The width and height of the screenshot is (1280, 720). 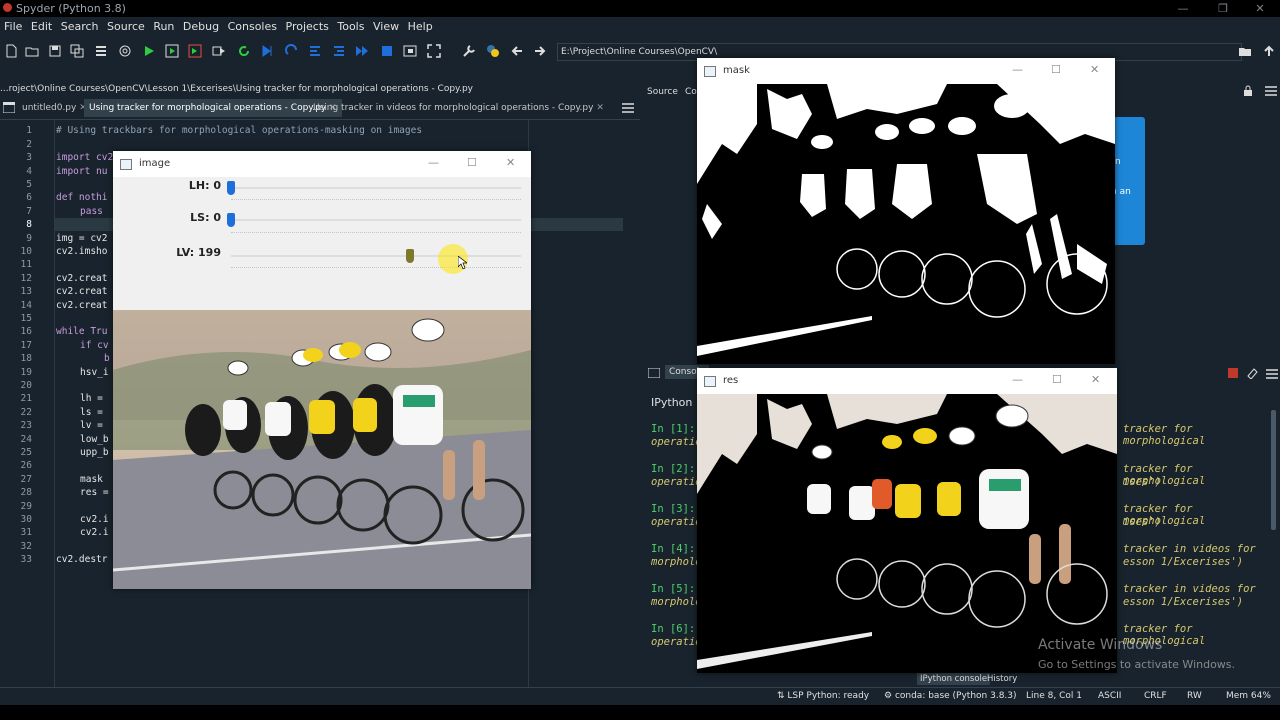 I want to click on console-options-icon, so click(x=1272, y=373).